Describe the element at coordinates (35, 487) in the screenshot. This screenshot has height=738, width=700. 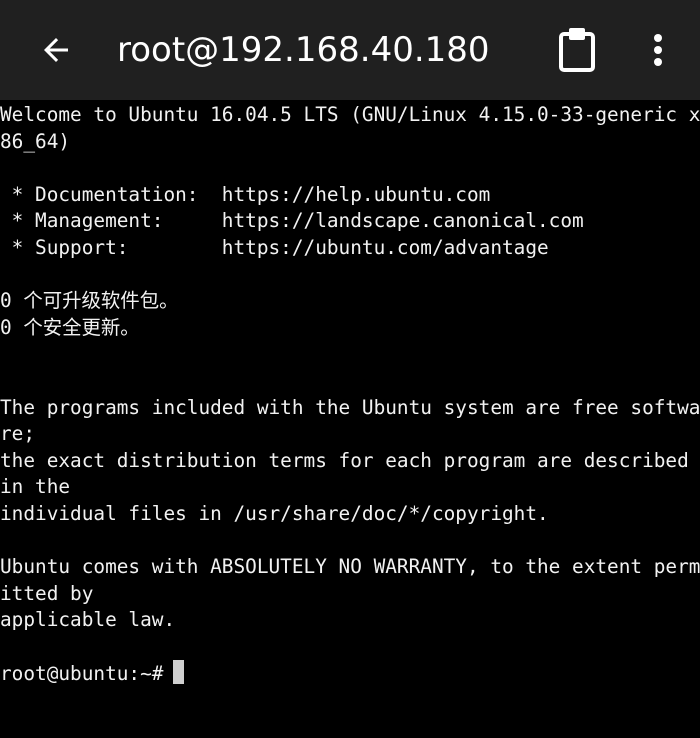
I see `terminal-line: in the` at that location.